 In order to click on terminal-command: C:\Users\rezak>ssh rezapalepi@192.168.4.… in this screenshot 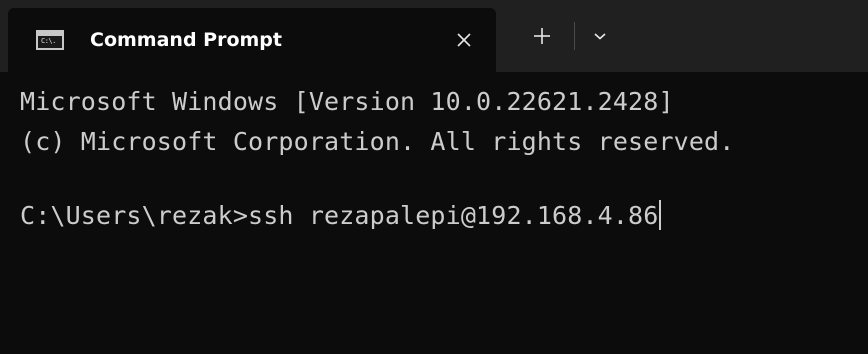, I will do `click(339, 215)`.